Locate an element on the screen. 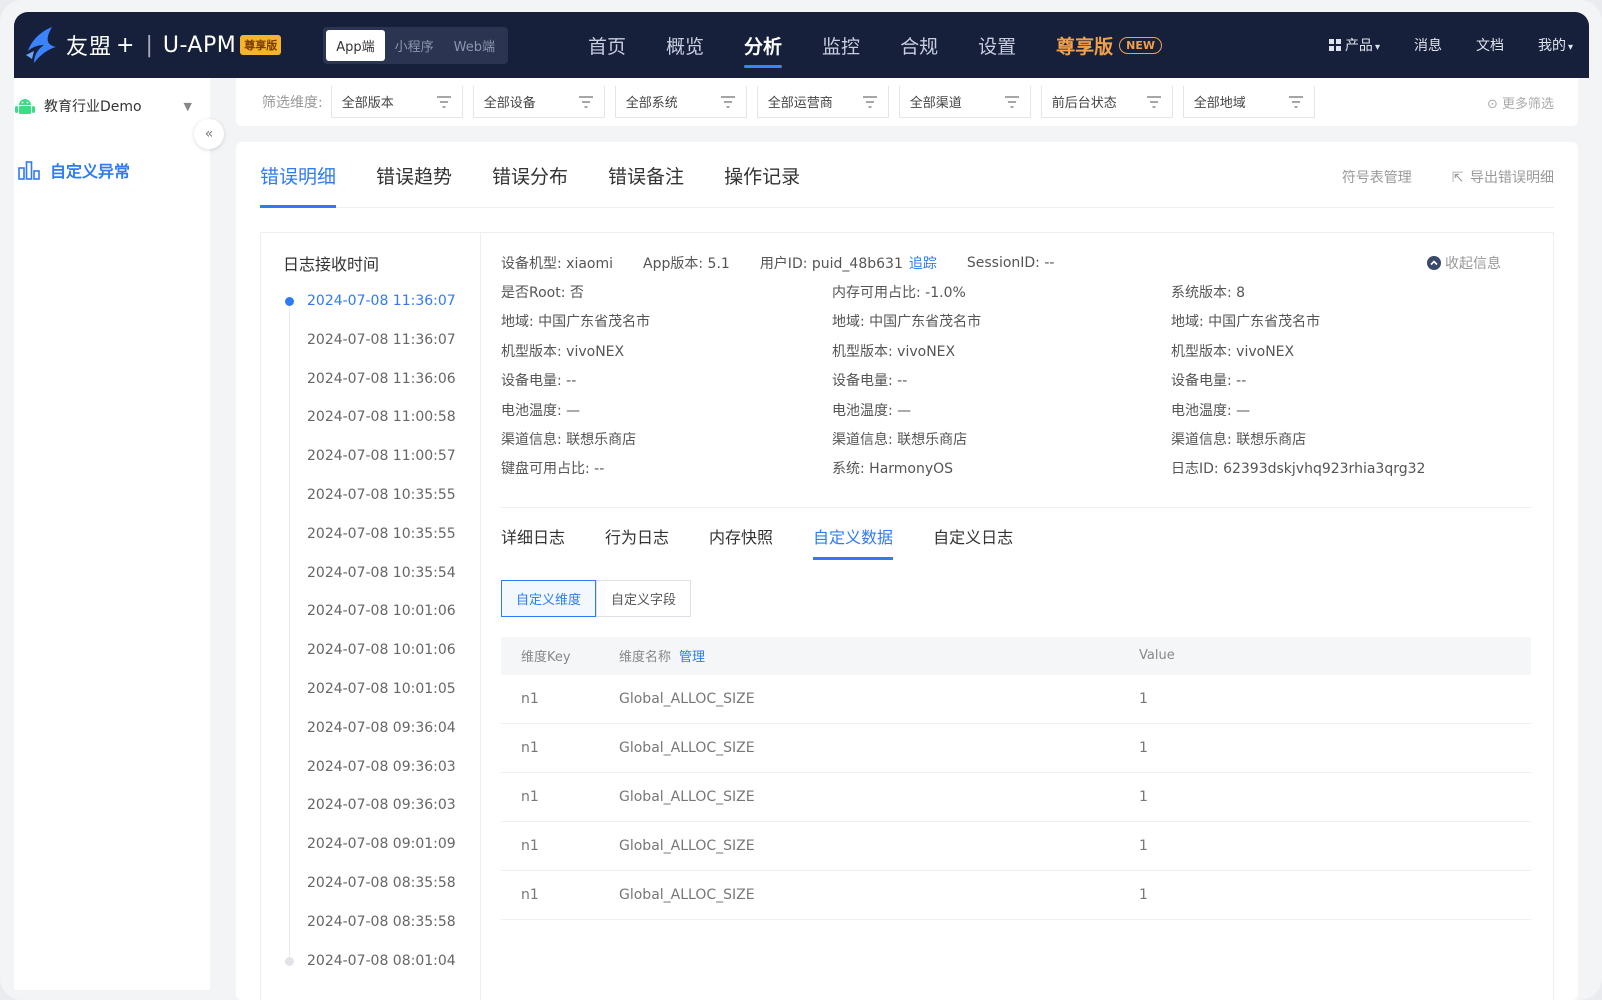 This screenshot has width=1602, height=1000. products-menu: 产品 ▾ is located at coordinates (1354, 45).